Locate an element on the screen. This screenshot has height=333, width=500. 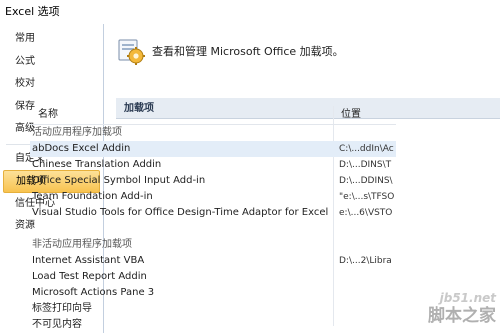
sidebar-item-formulas: 公式 is located at coordinates (51, 62).